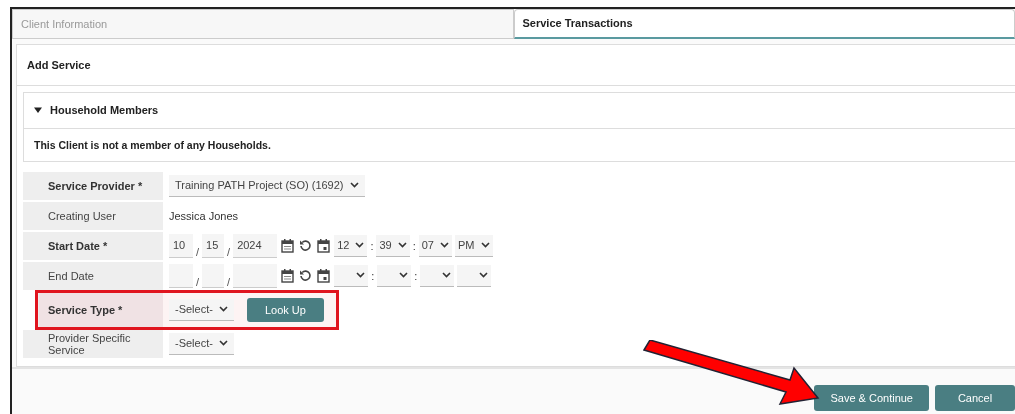 This screenshot has height=414, width=1015. Describe the element at coordinates (101, 309) in the screenshot. I see `field-label: Service Type *` at that location.